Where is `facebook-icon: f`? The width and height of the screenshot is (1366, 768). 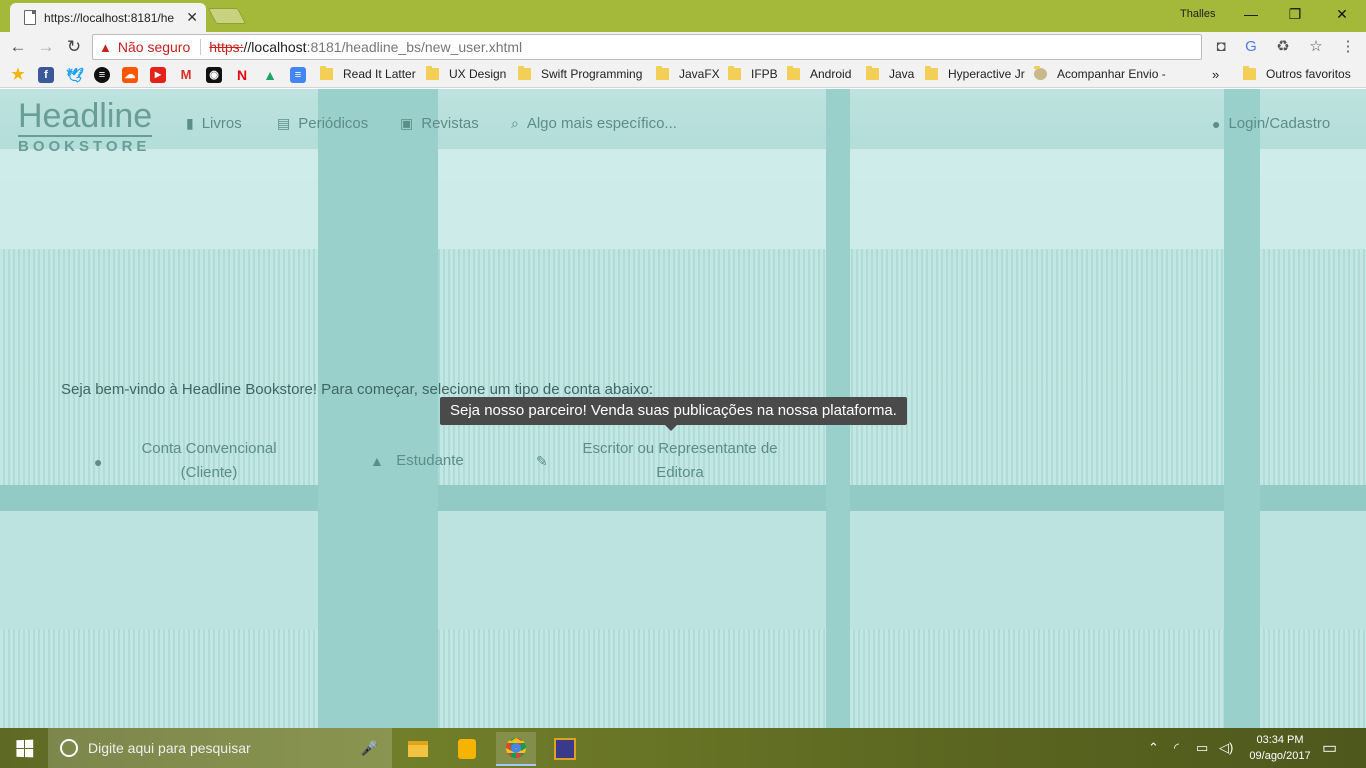 facebook-icon: f is located at coordinates (46, 75).